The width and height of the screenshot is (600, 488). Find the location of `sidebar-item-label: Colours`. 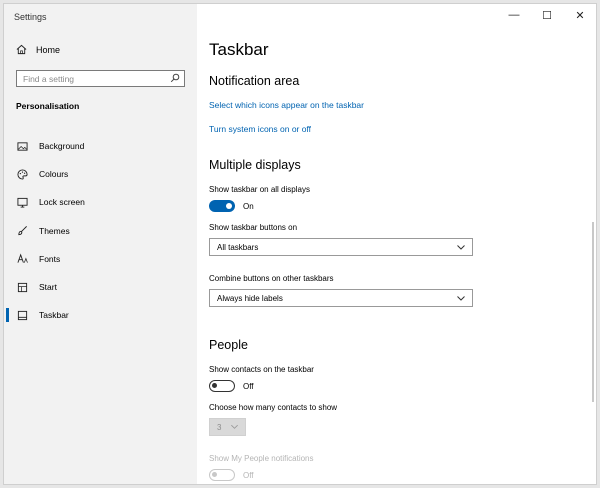

sidebar-item-label: Colours is located at coordinates (54, 174).